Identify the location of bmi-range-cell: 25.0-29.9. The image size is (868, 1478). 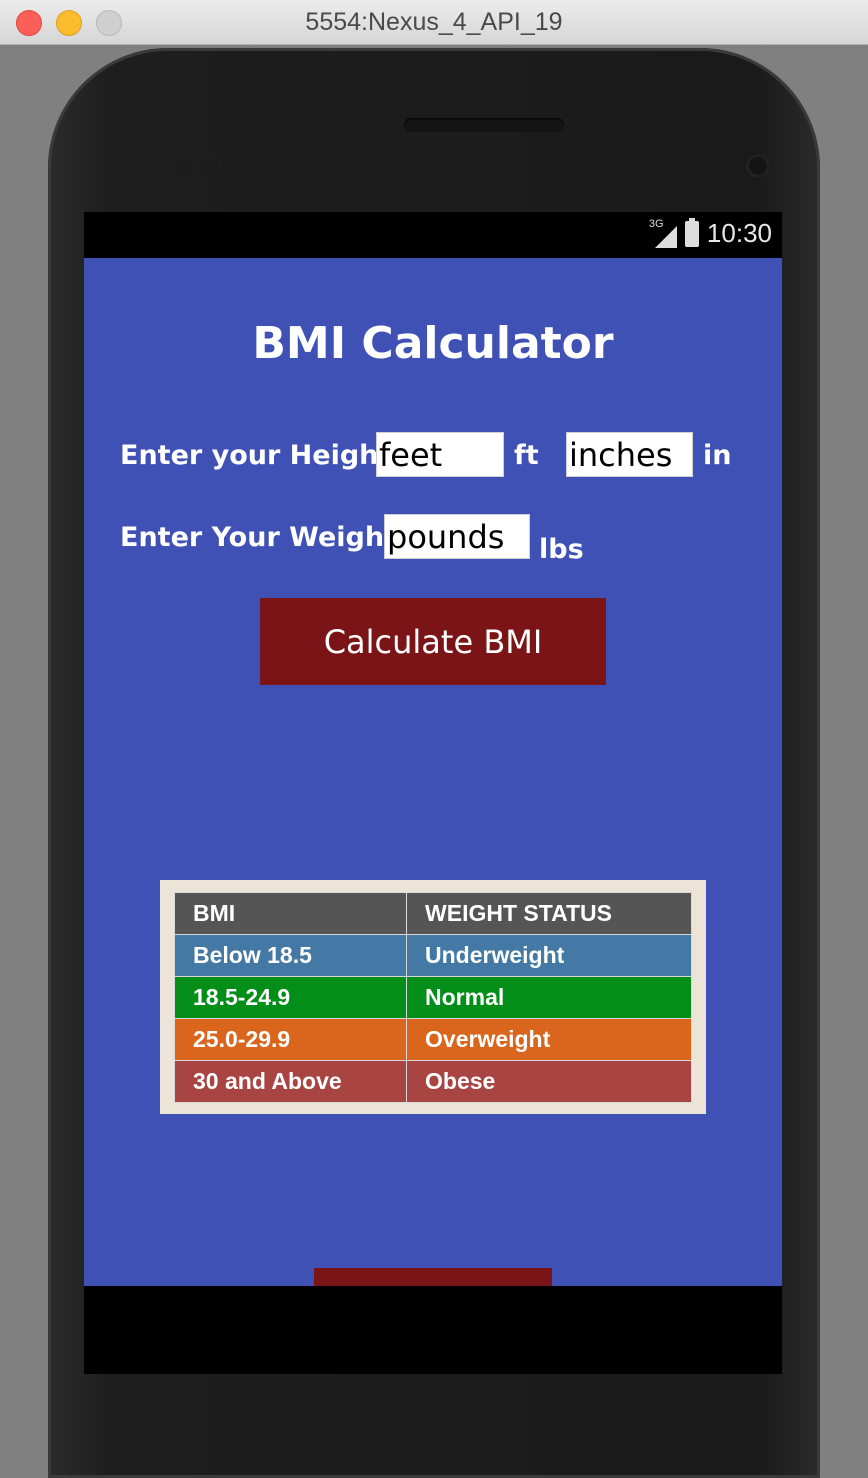
(290, 1039).